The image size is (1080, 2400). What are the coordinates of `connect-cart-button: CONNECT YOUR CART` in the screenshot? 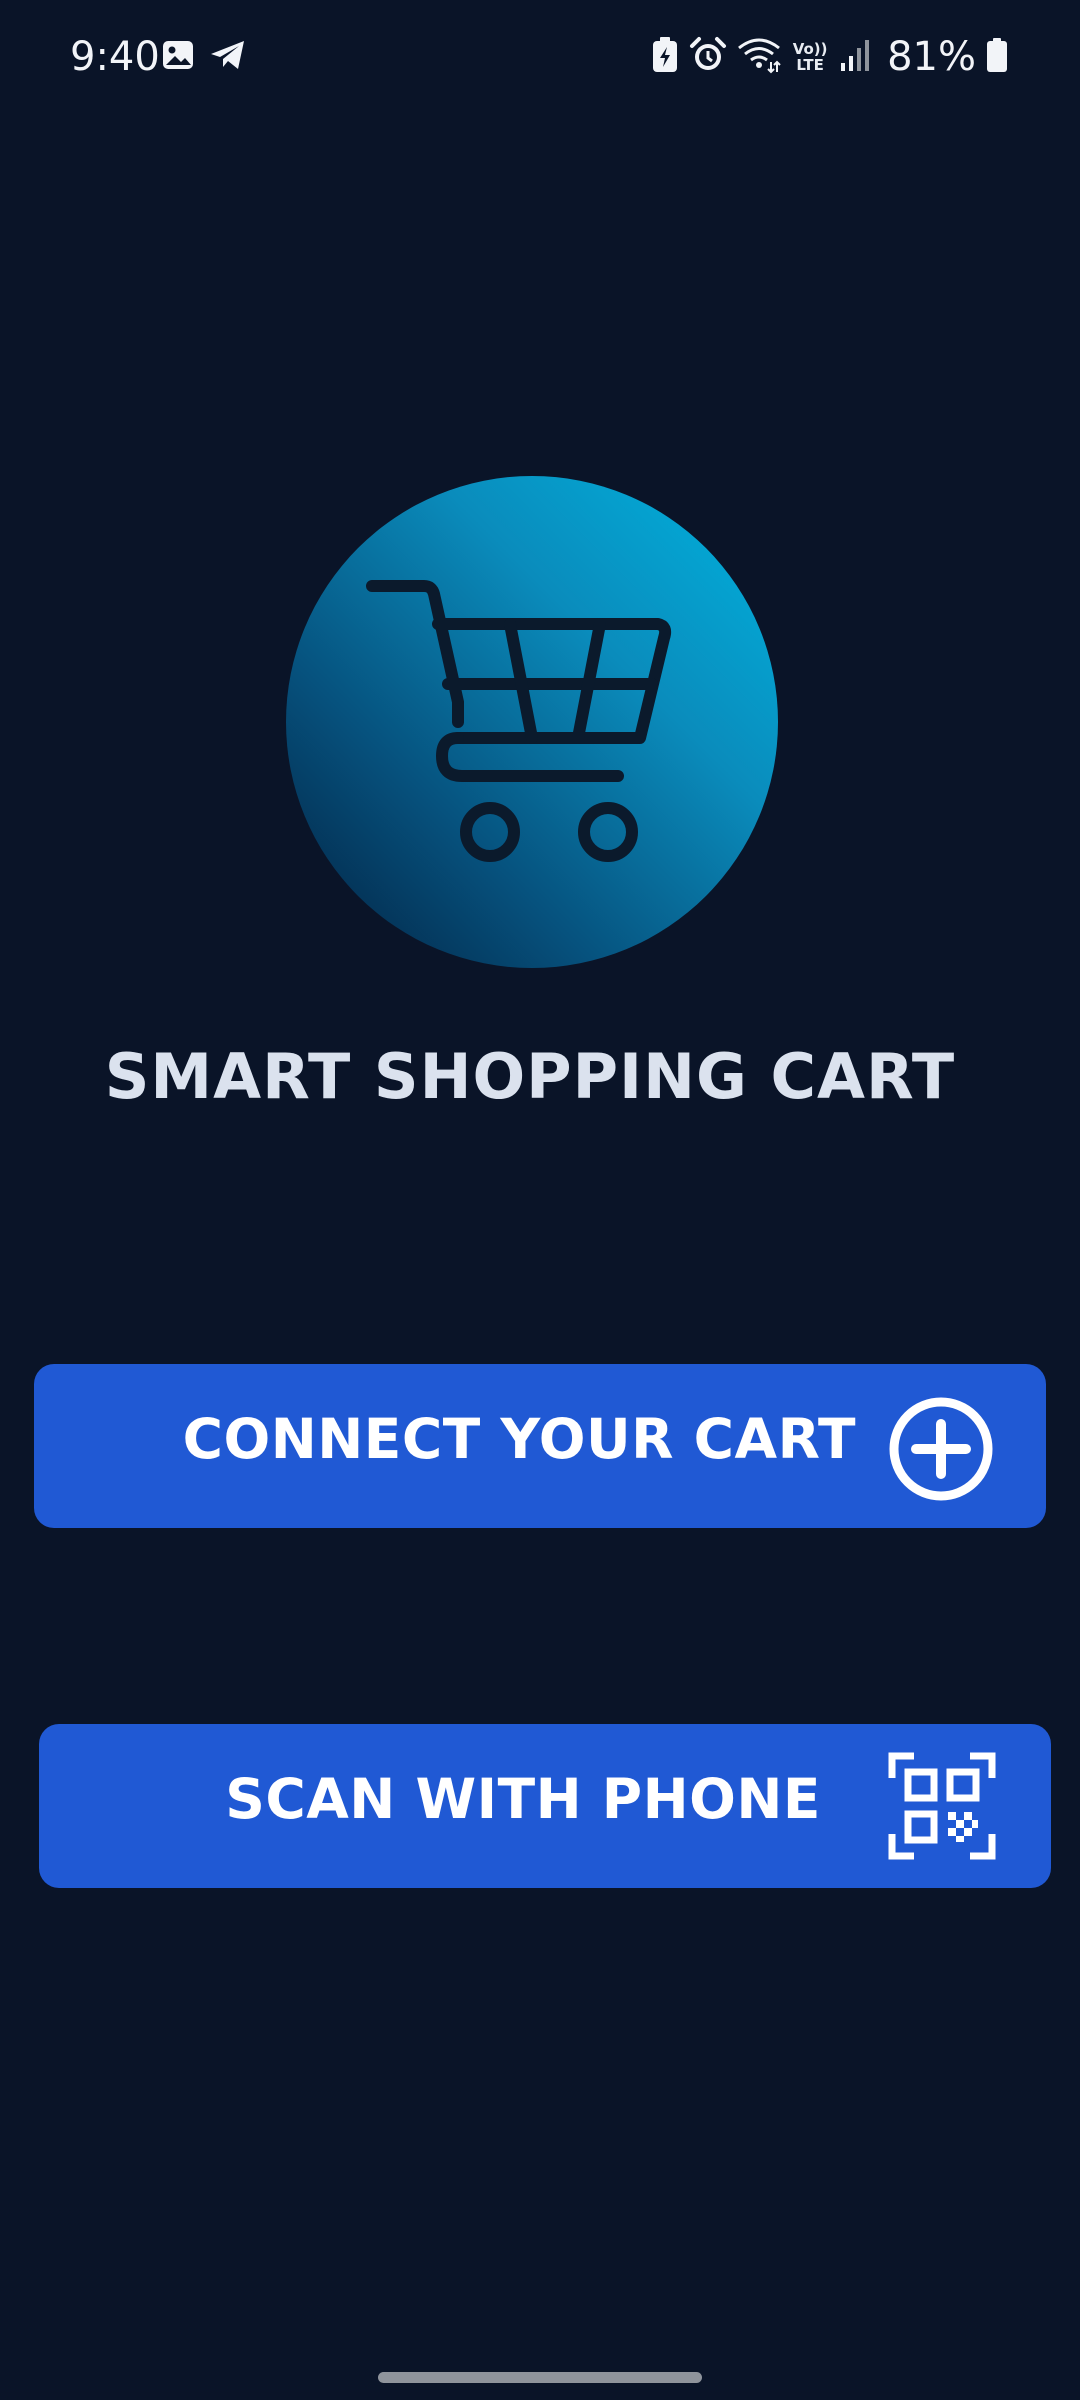 It's located at (540, 1446).